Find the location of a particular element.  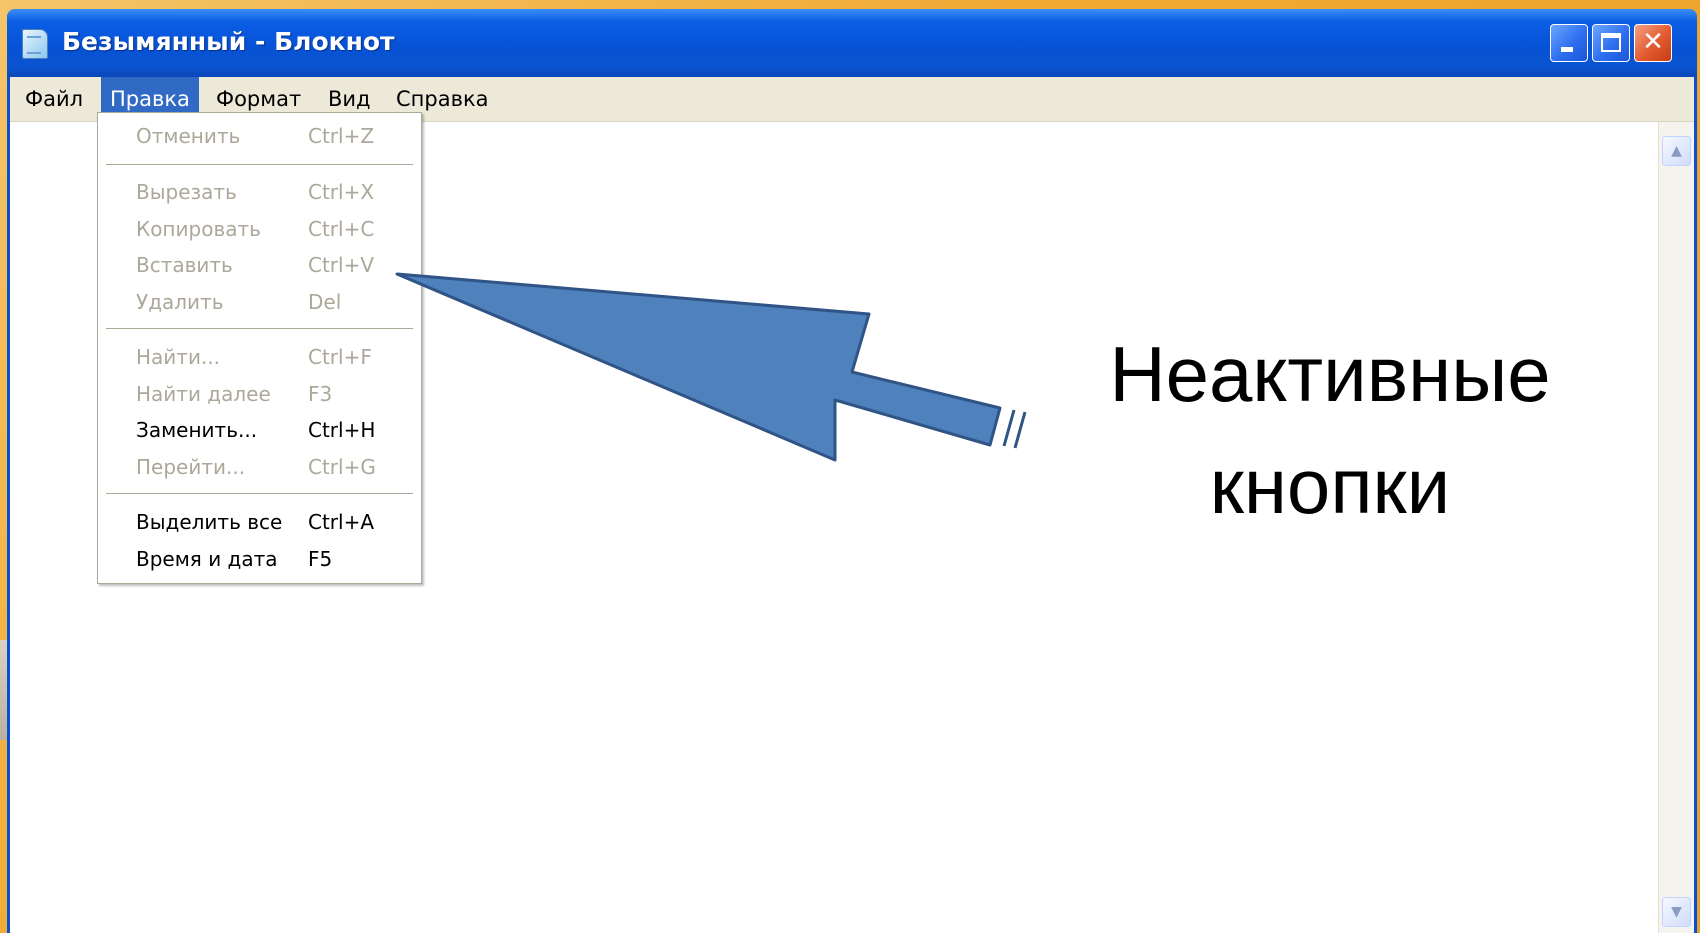

callout-text-line-2: кнопки is located at coordinates (1330, 486).